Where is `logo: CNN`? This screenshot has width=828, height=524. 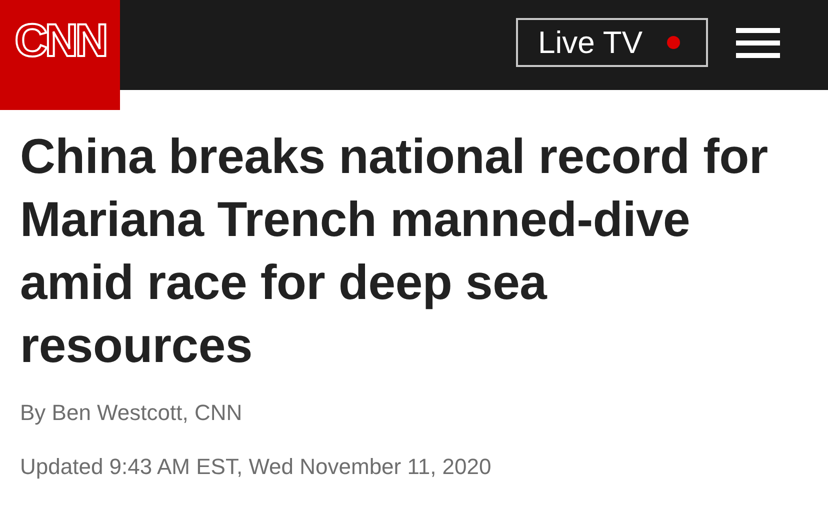
logo: CNN is located at coordinates (60, 55).